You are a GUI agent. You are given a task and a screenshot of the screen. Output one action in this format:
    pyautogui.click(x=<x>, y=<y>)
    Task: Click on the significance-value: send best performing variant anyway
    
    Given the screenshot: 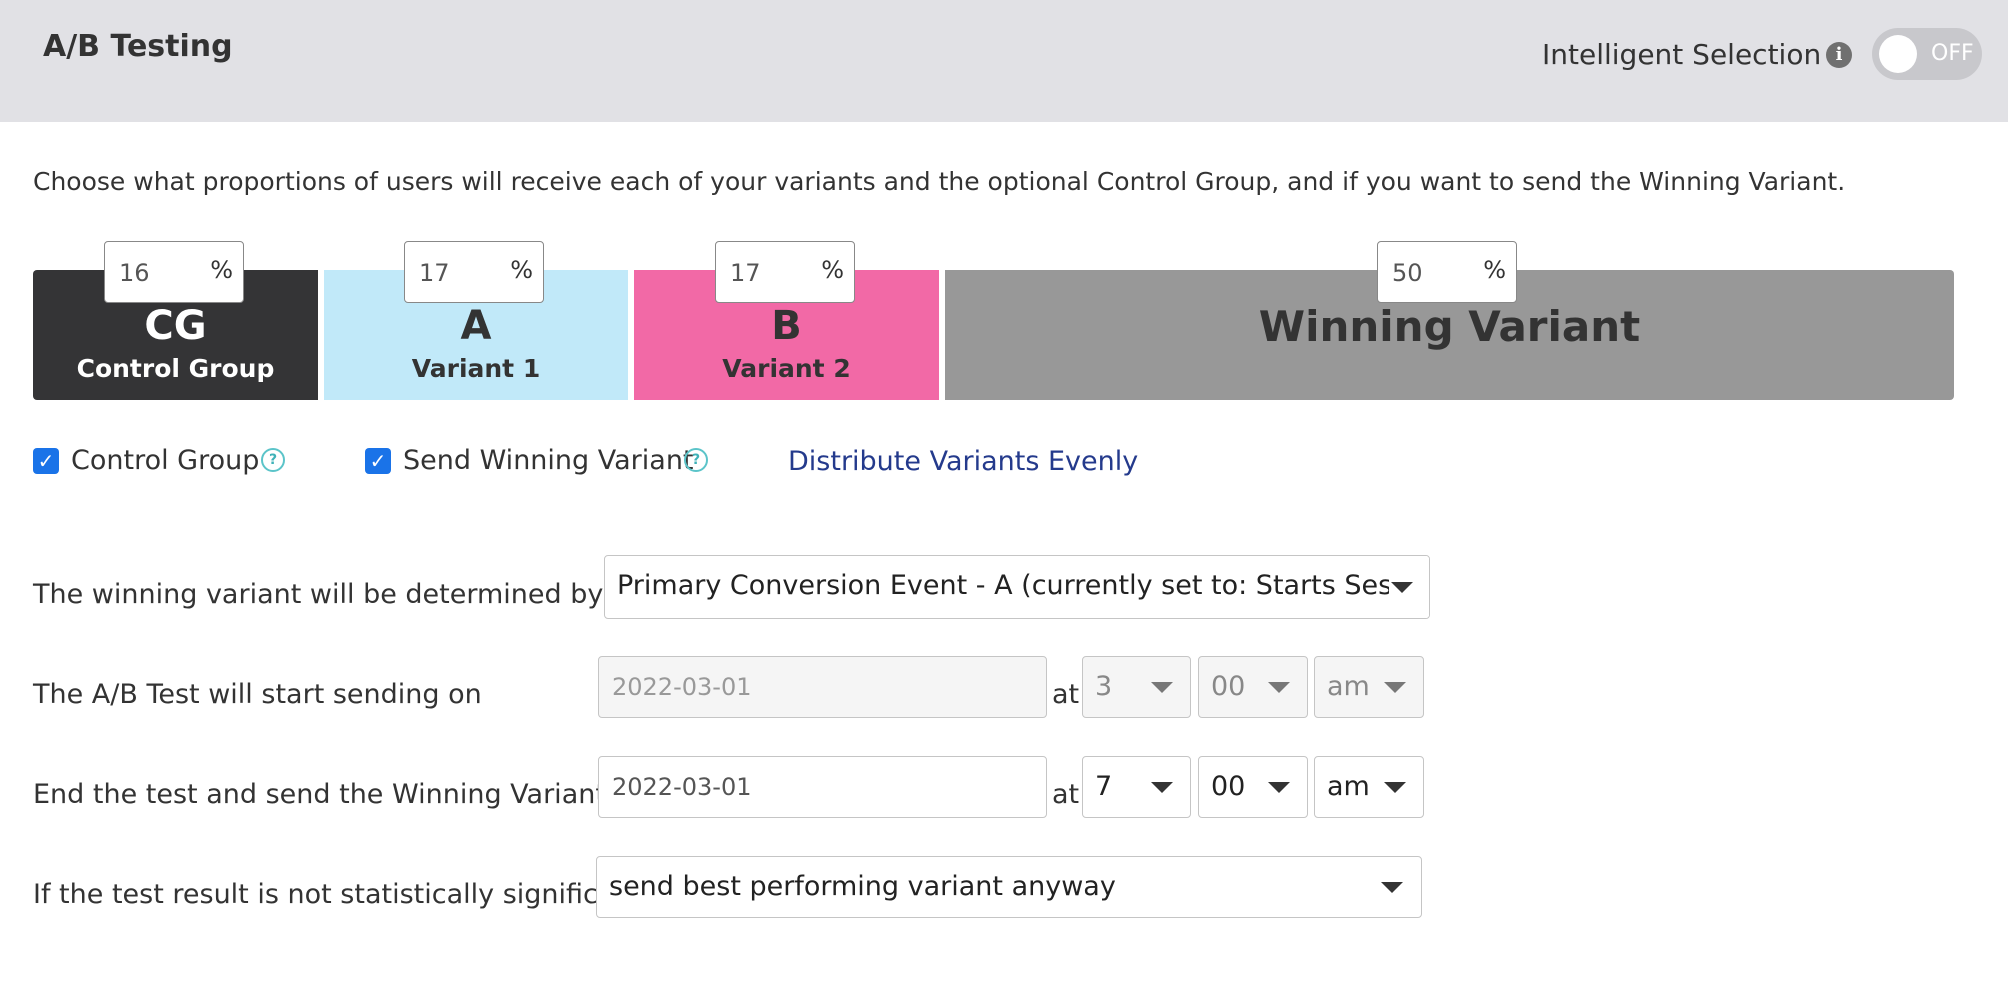 What is the action you would take?
    pyautogui.click(x=862, y=886)
    